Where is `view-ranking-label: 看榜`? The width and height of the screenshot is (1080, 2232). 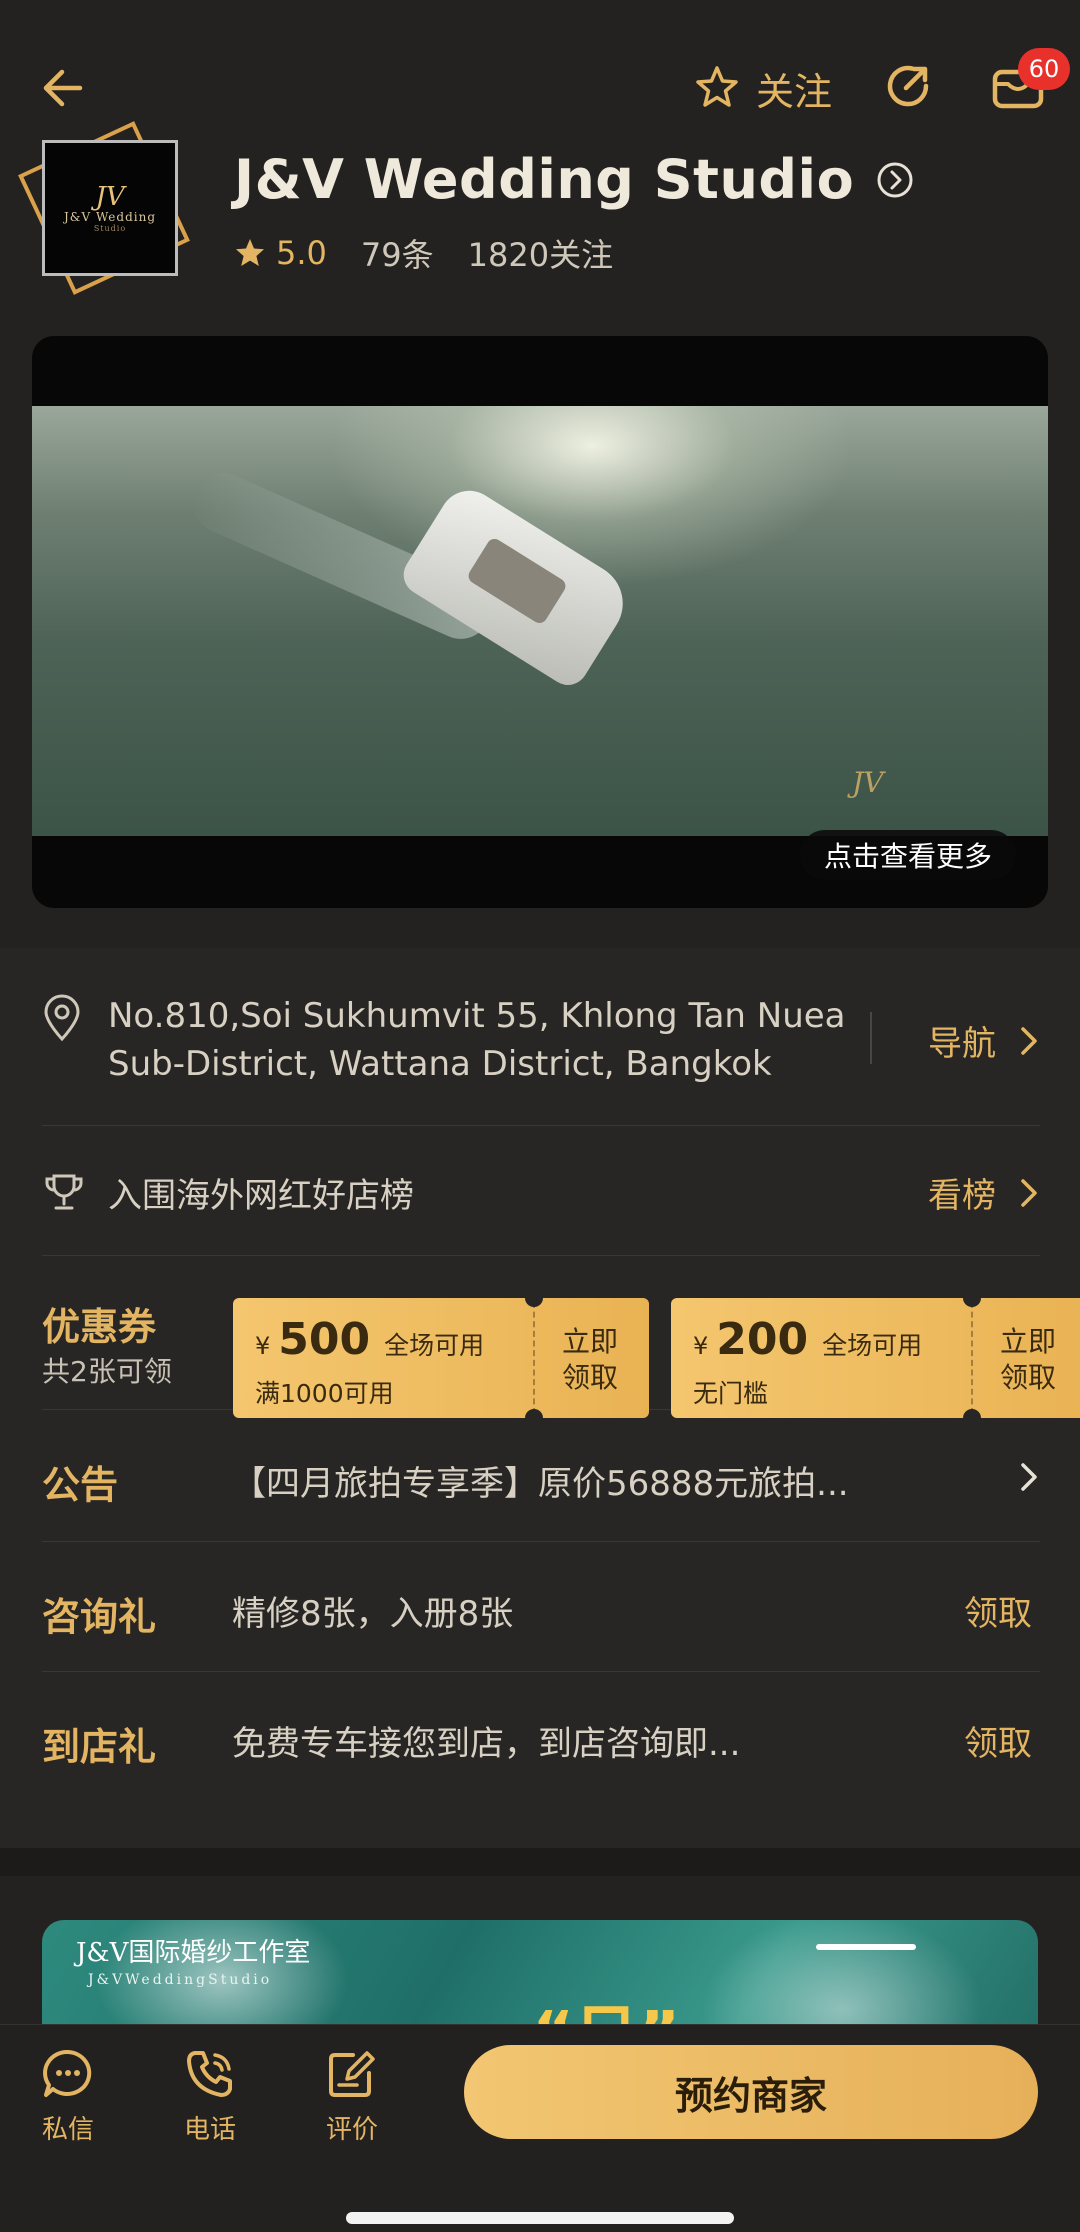
view-ranking-label: 看榜 is located at coordinates (962, 1196).